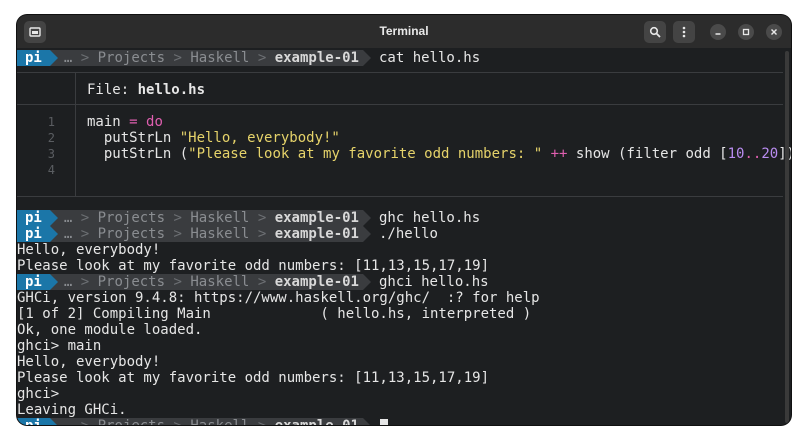  Describe the element at coordinates (433, 282) in the screenshot. I see `command-text: ghci hello.hs` at that location.